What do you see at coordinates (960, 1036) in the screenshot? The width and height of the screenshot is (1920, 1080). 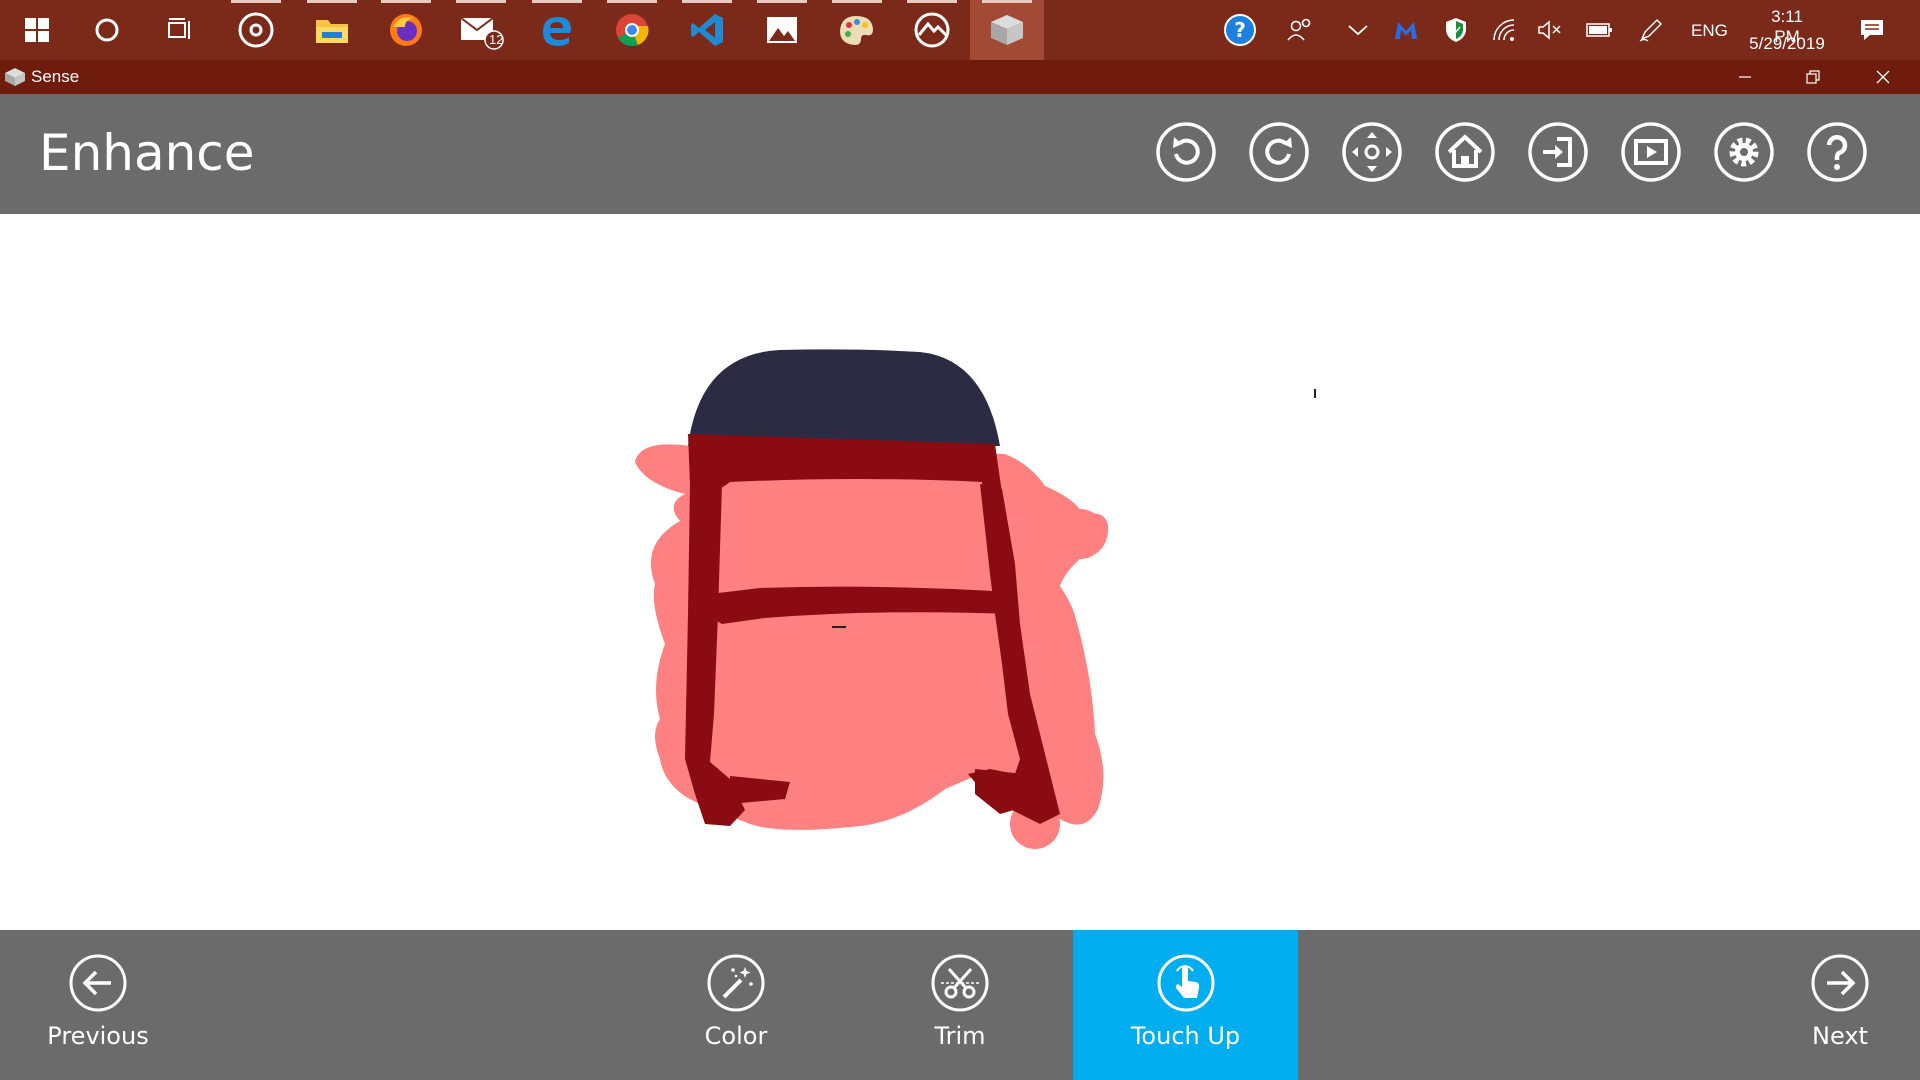 I see `trim-label: Trim` at bounding box center [960, 1036].